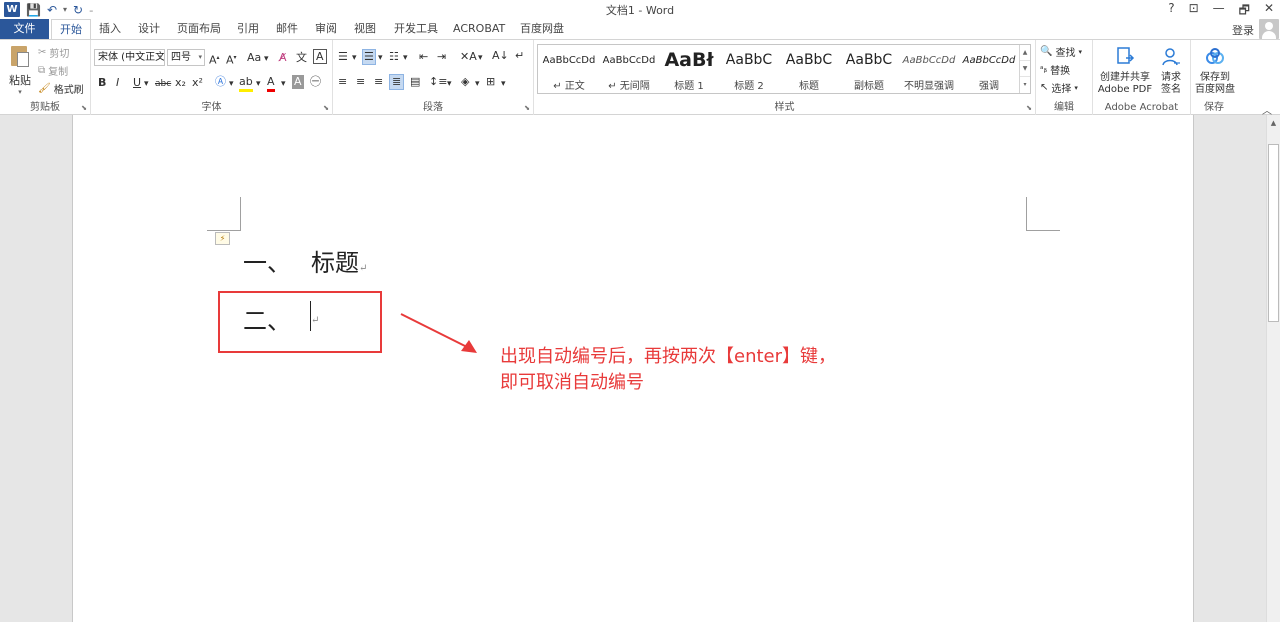  Describe the element at coordinates (44, 88) in the screenshot. I see `brush-icon: 🖌` at that location.